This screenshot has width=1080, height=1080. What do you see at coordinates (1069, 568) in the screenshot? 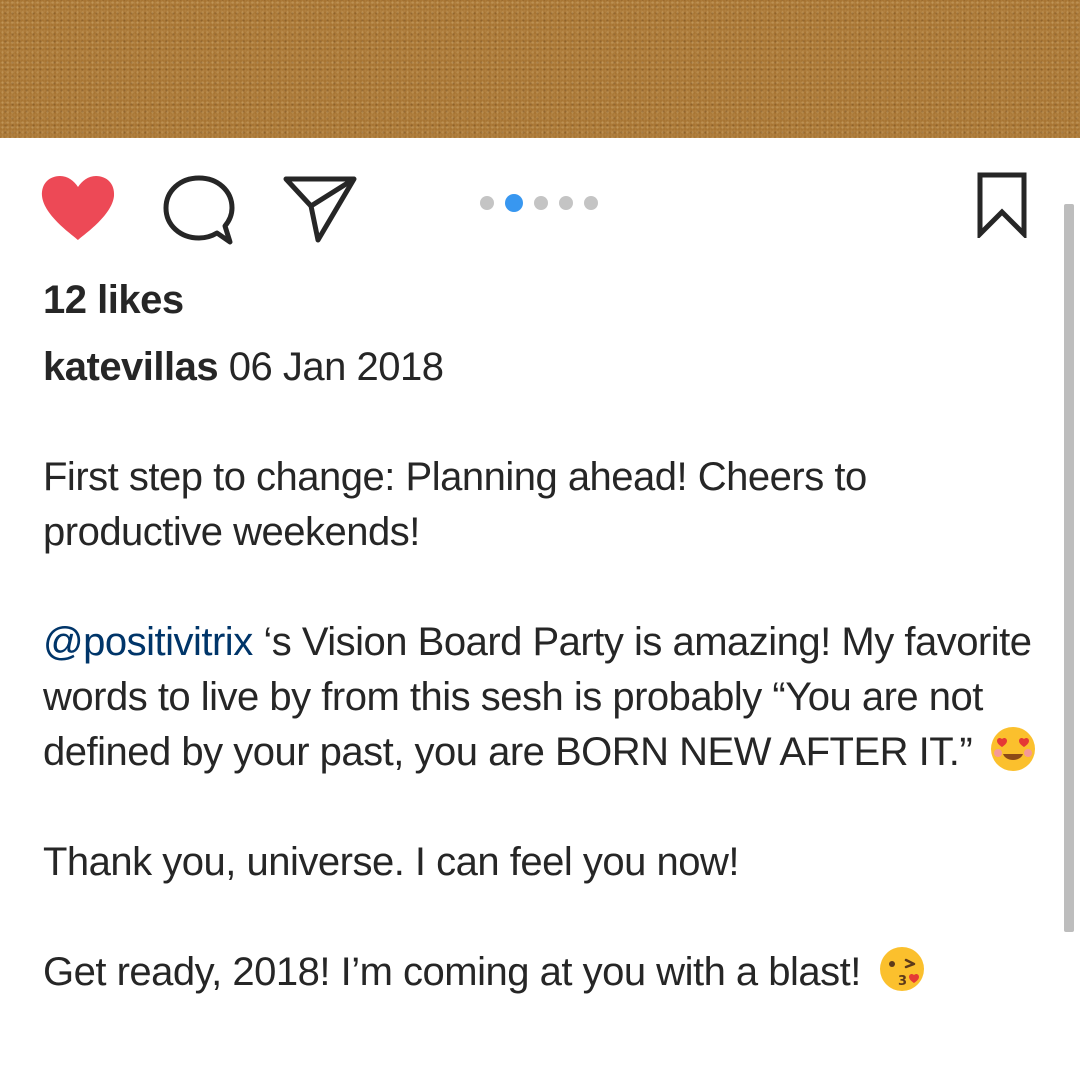
I see `scrollbar` at bounding box center [1069, 568].